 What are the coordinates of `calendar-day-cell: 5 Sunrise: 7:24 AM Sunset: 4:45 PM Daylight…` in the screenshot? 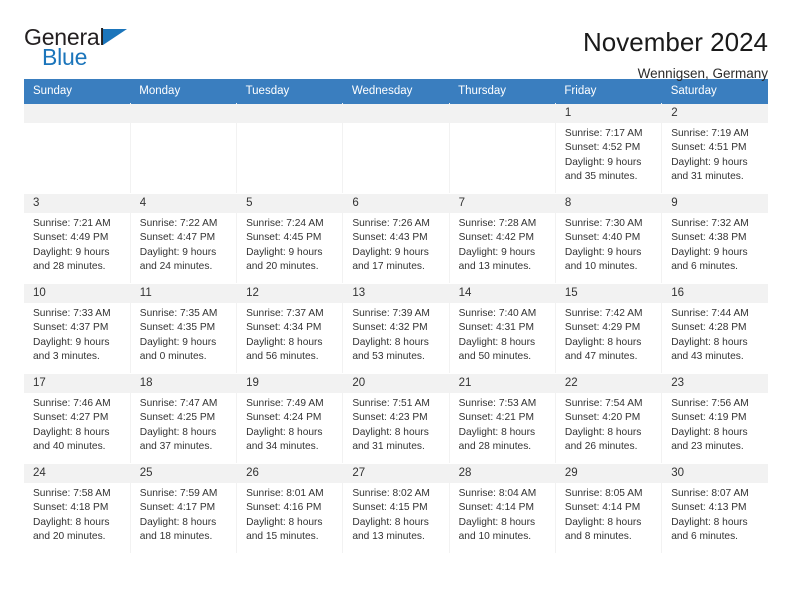 It's located at (290, 238).